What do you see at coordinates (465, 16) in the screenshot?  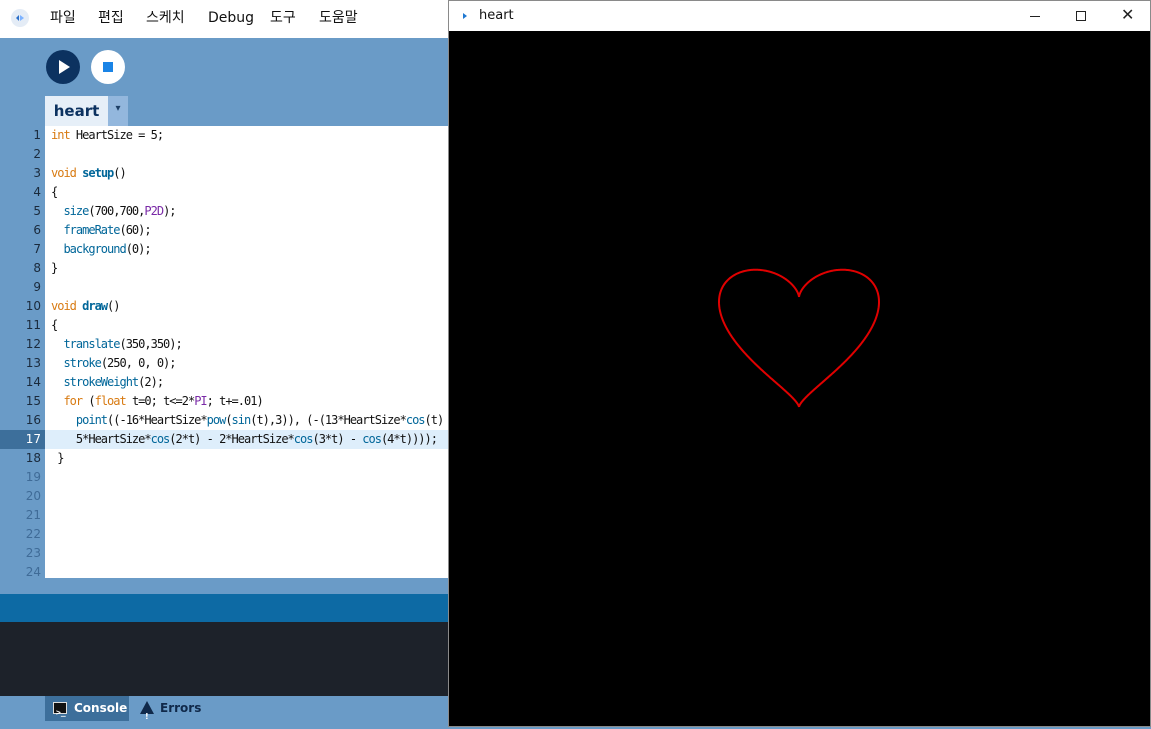 I see `sketch-app-icon` at bounding box center [465, 16].